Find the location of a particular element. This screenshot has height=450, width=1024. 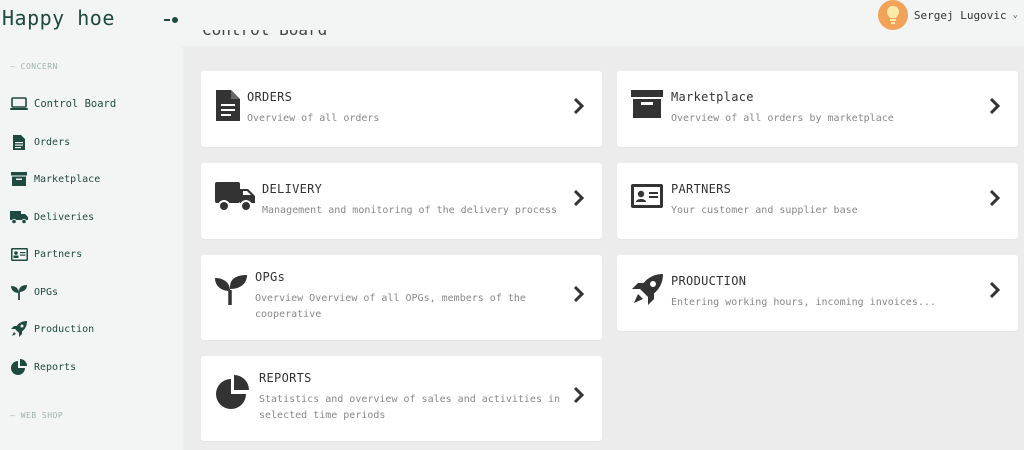

sidebar-item-label: Marketplace is located at coordinates (67, 179).